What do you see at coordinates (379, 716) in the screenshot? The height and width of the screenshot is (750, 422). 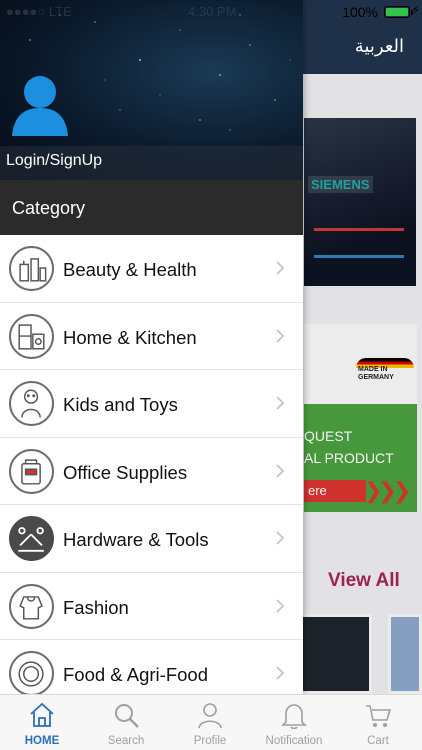 I see `cart-icon` at bounding box center [379, 716].